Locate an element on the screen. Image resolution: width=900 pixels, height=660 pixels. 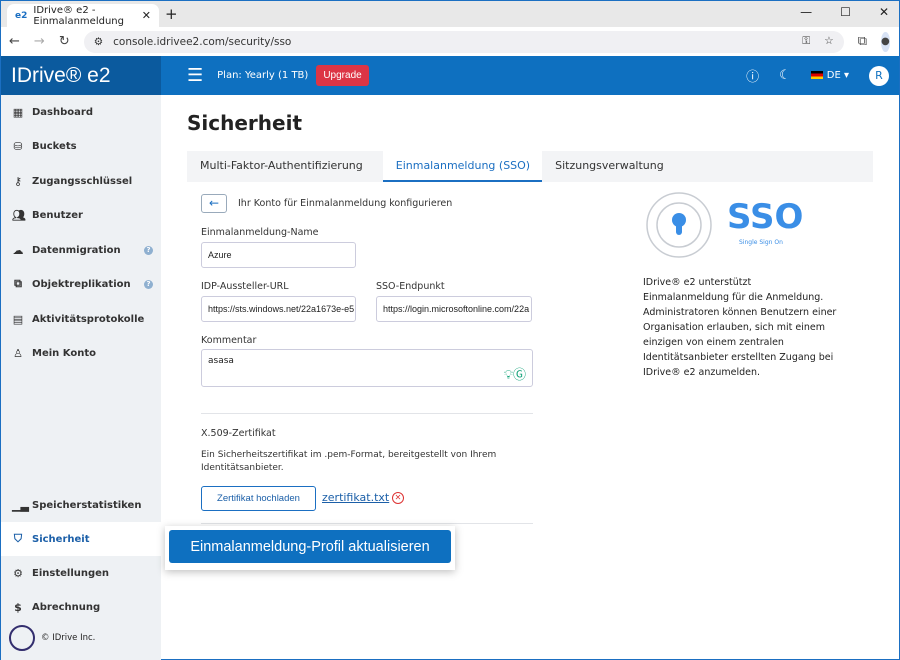
tab-sessions: Sitzungsverwaltung is located at coordinates (609, 166).